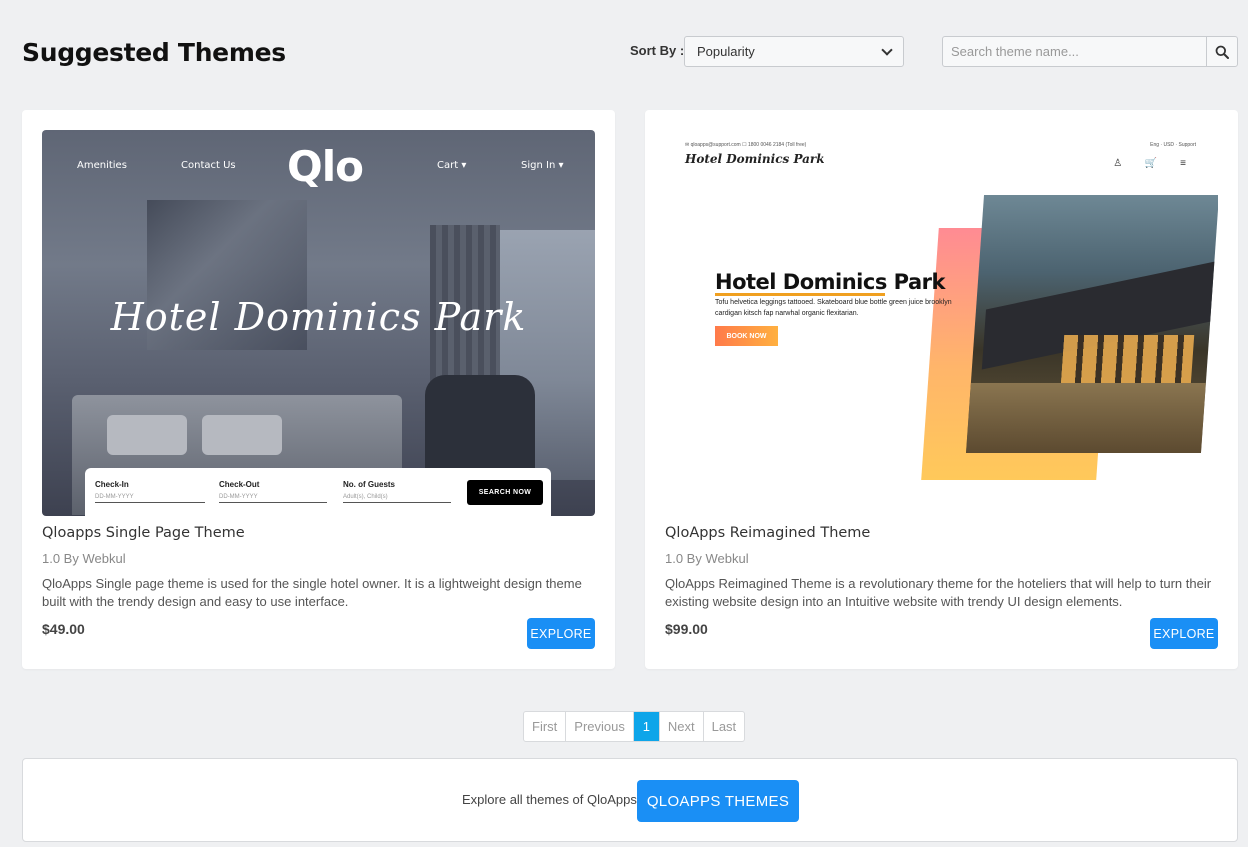  Describe the element at coordinates (755, 159) in the screenshot. I see `preview-logo: Hotel Dominics Park` at that location.